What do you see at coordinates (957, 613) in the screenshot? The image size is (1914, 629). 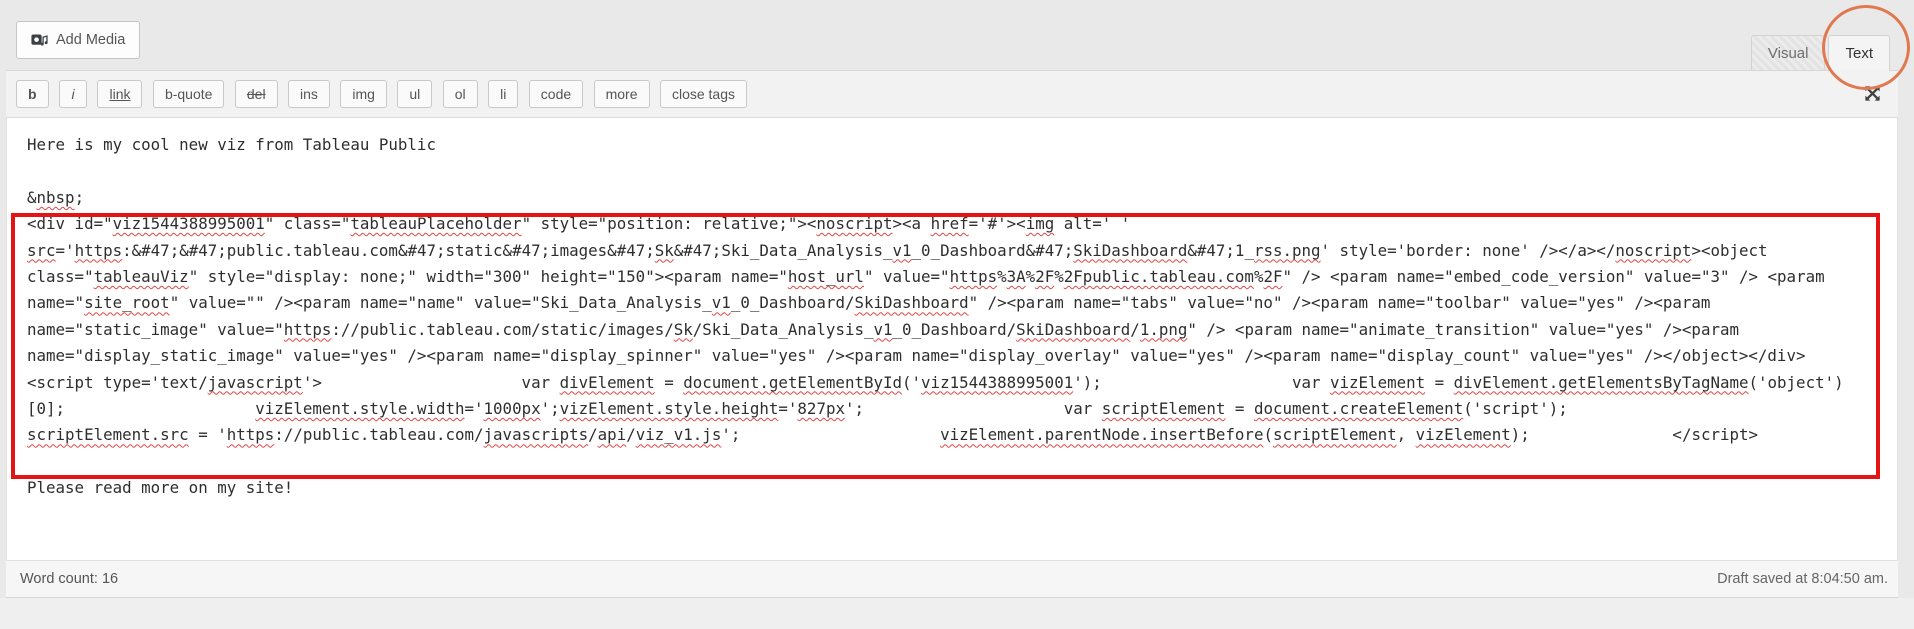 I see `page-background` at bounding box center [957, 613].